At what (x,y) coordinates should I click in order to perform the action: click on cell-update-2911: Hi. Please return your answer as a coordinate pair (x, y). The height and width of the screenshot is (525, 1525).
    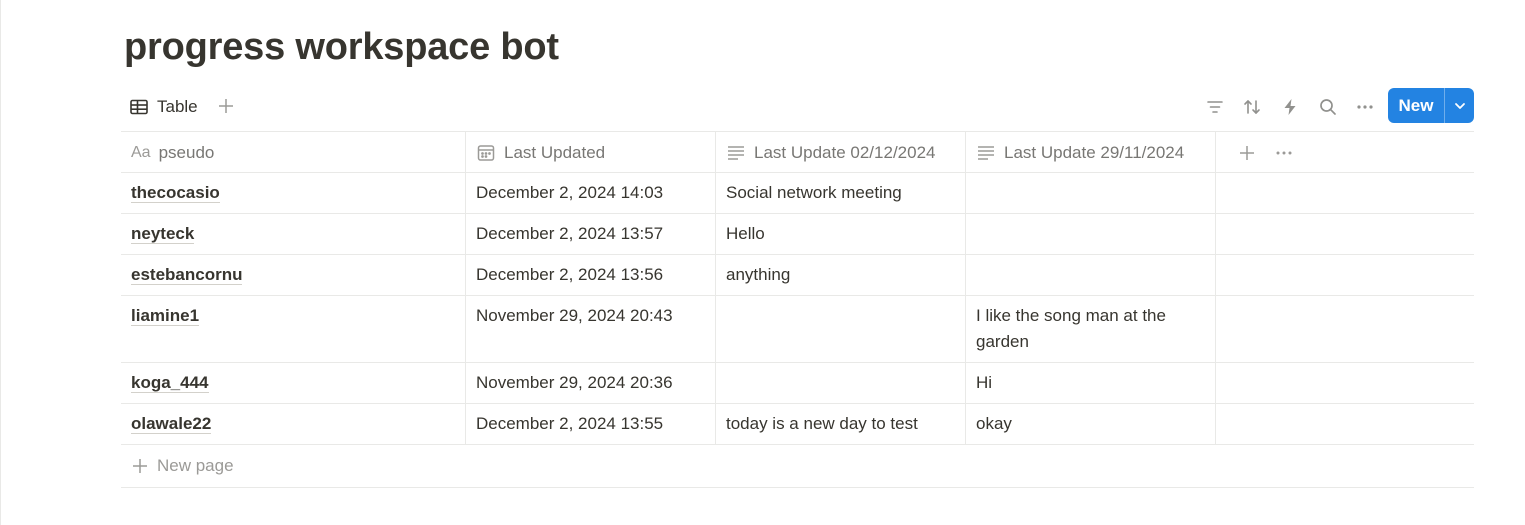
    Looking at the image, I should click on (1091, 383).